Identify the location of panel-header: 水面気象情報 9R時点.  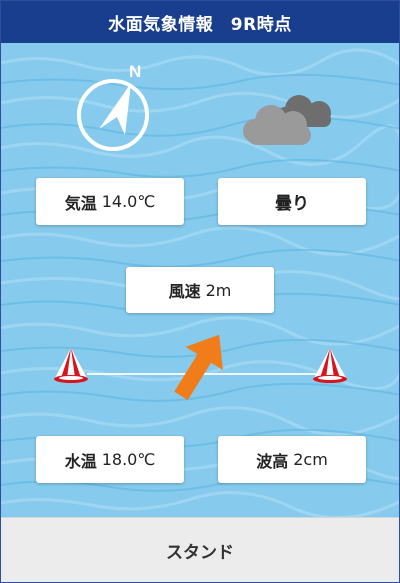
(200, 22).